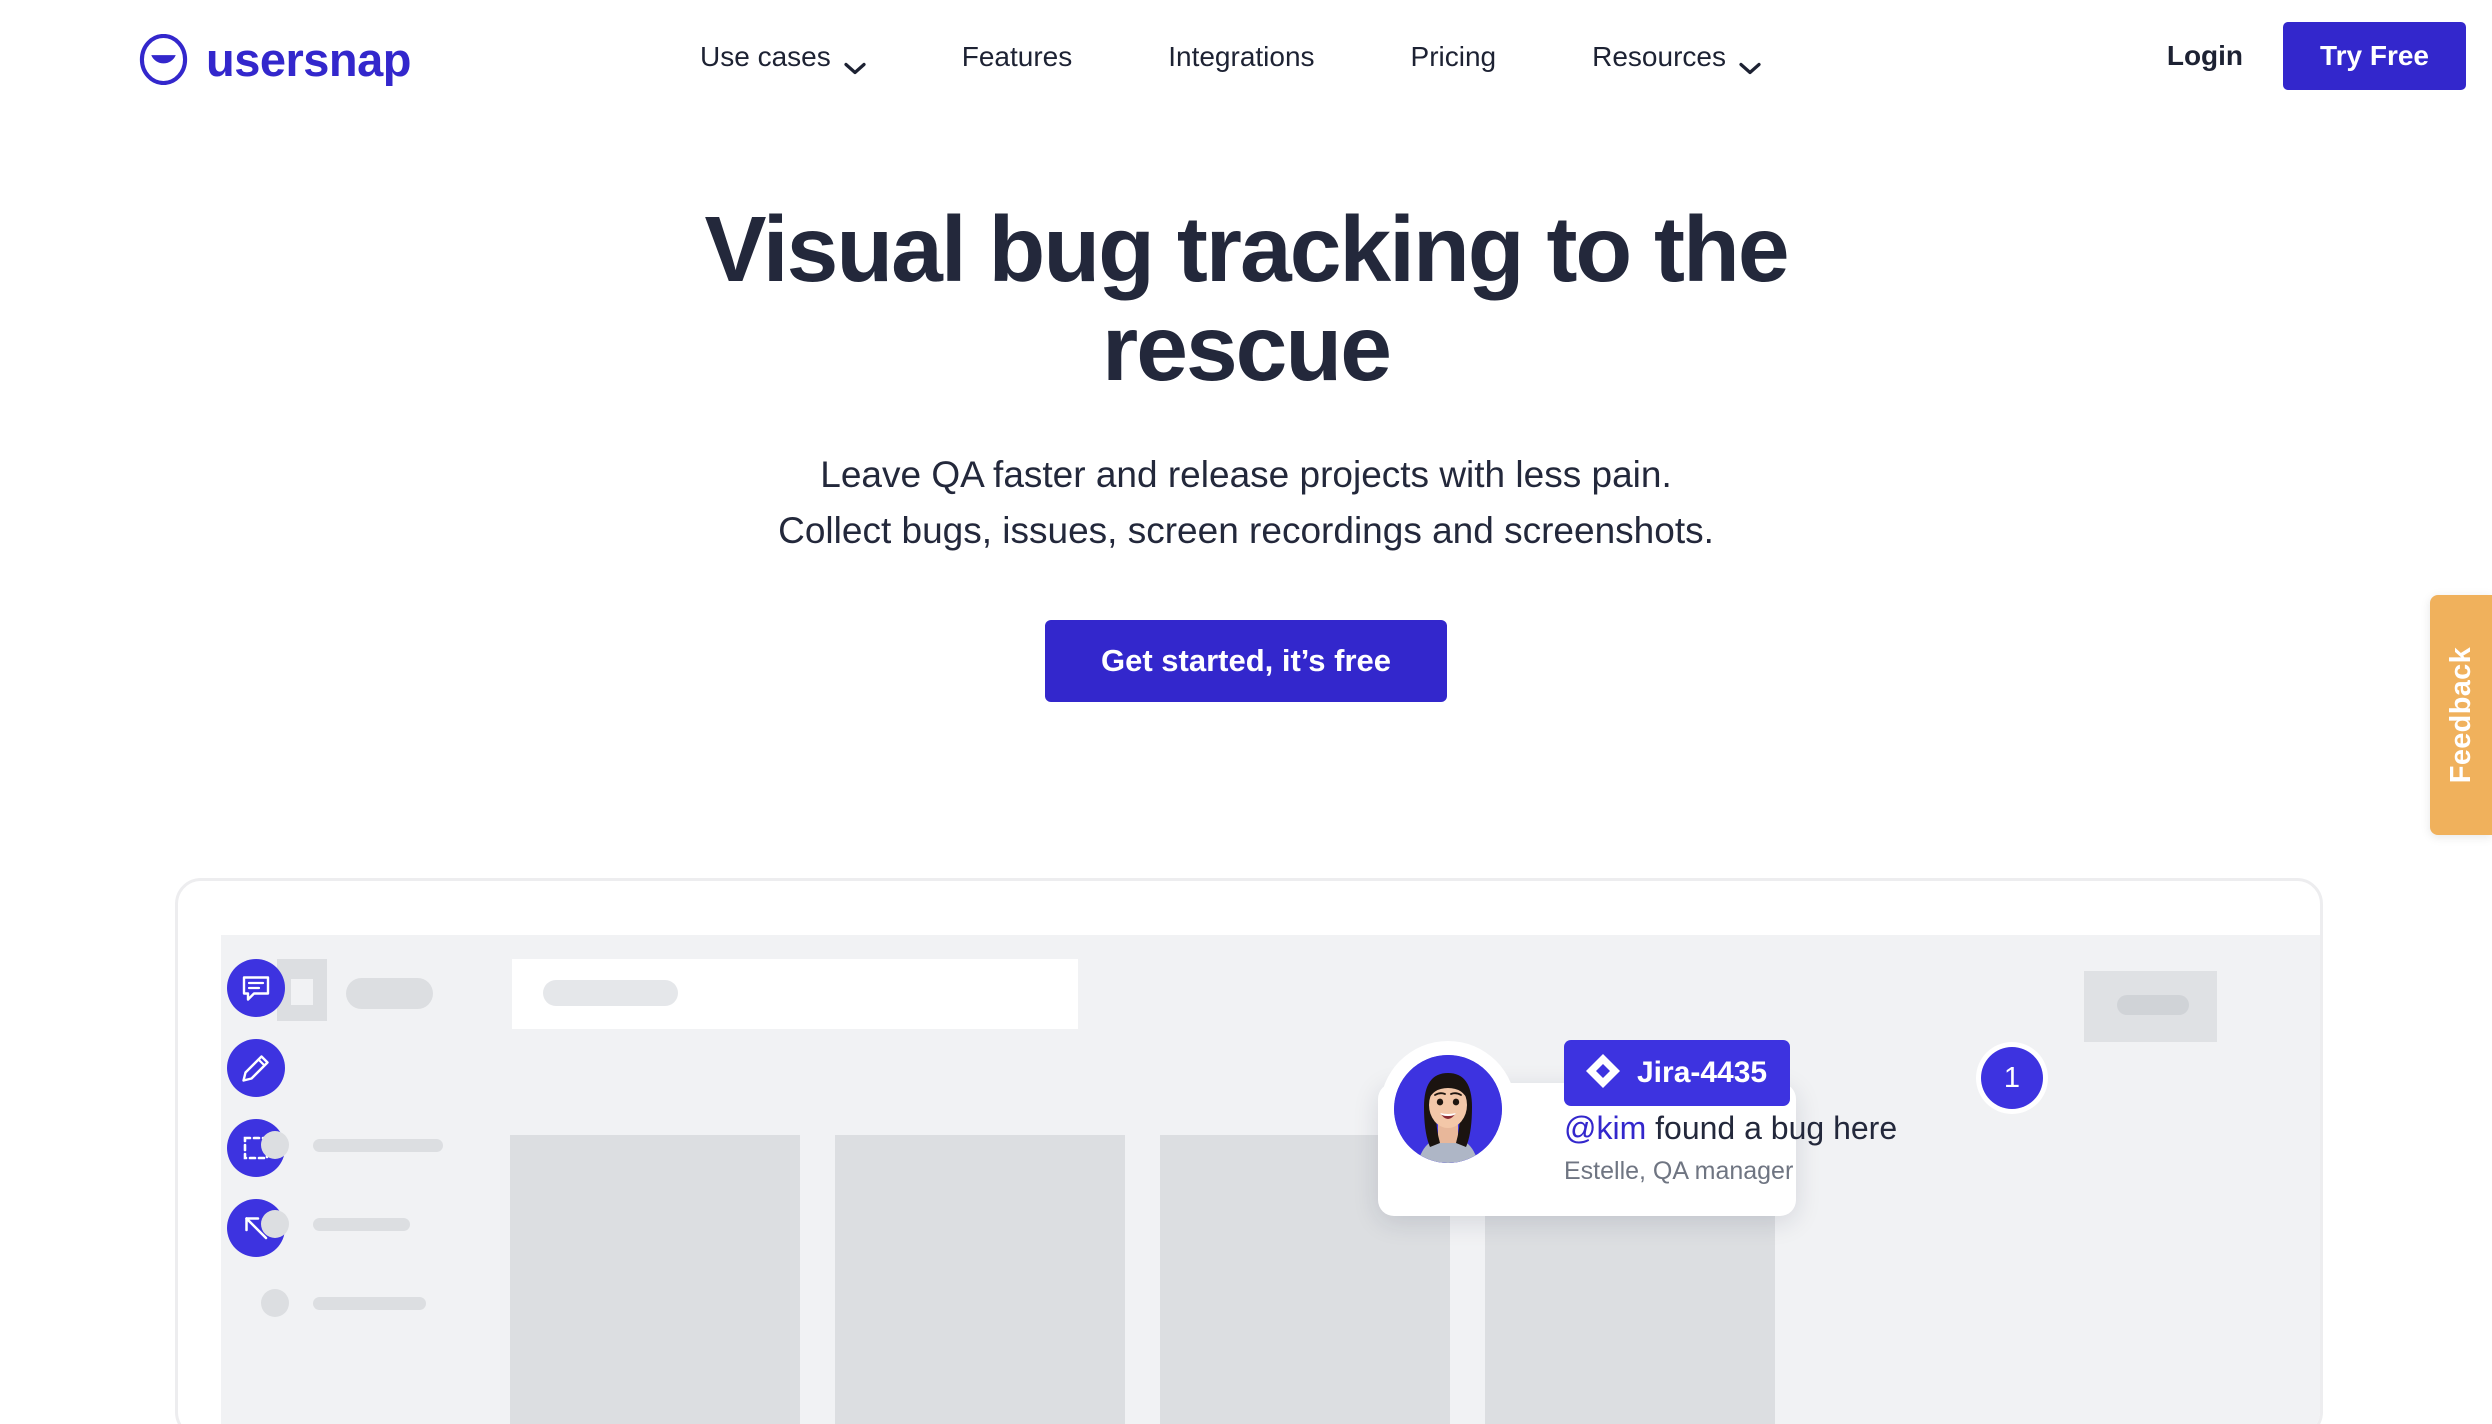 The image size is (2492, 1424). Describe the element at coordinates (1603, 1073) in the screenshot. I see `jira-diamond-icon` at that location.